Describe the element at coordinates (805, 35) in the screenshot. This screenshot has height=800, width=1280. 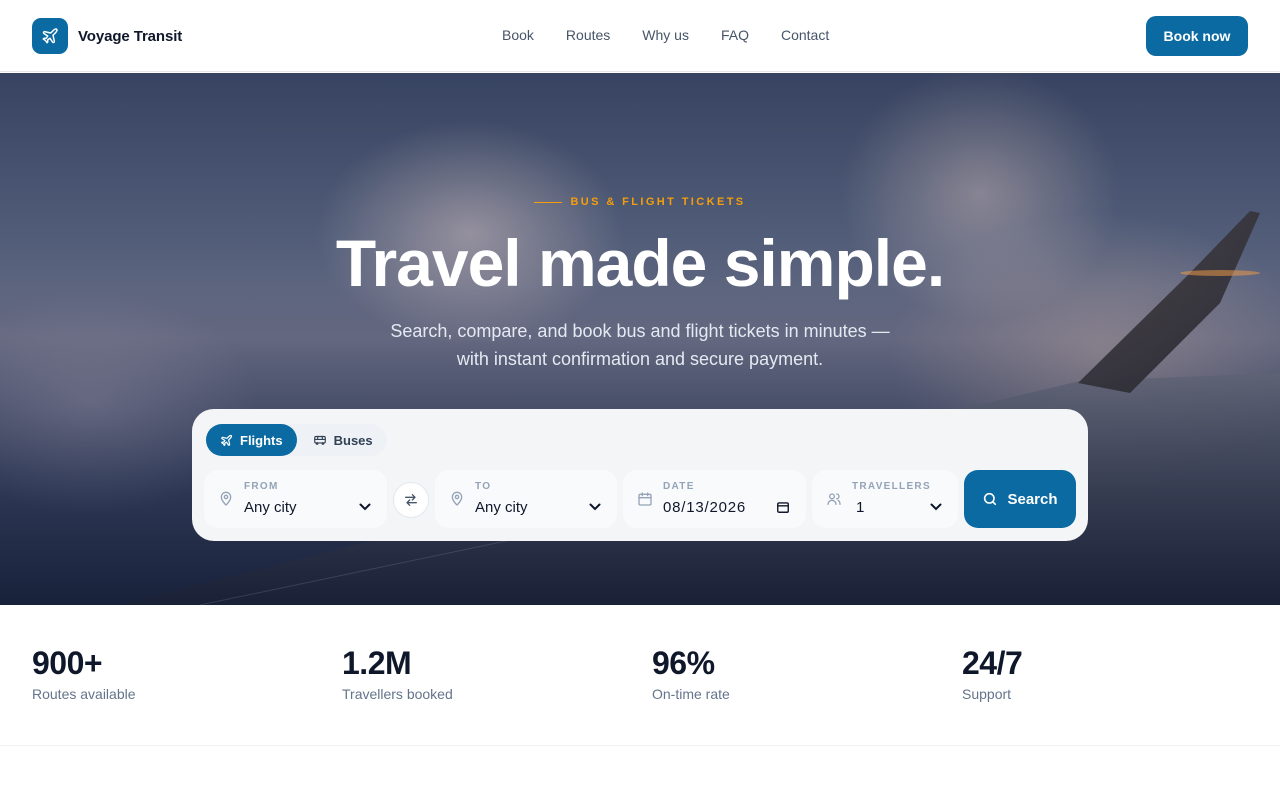
I see `nav-link-contact: Contact` at that location.